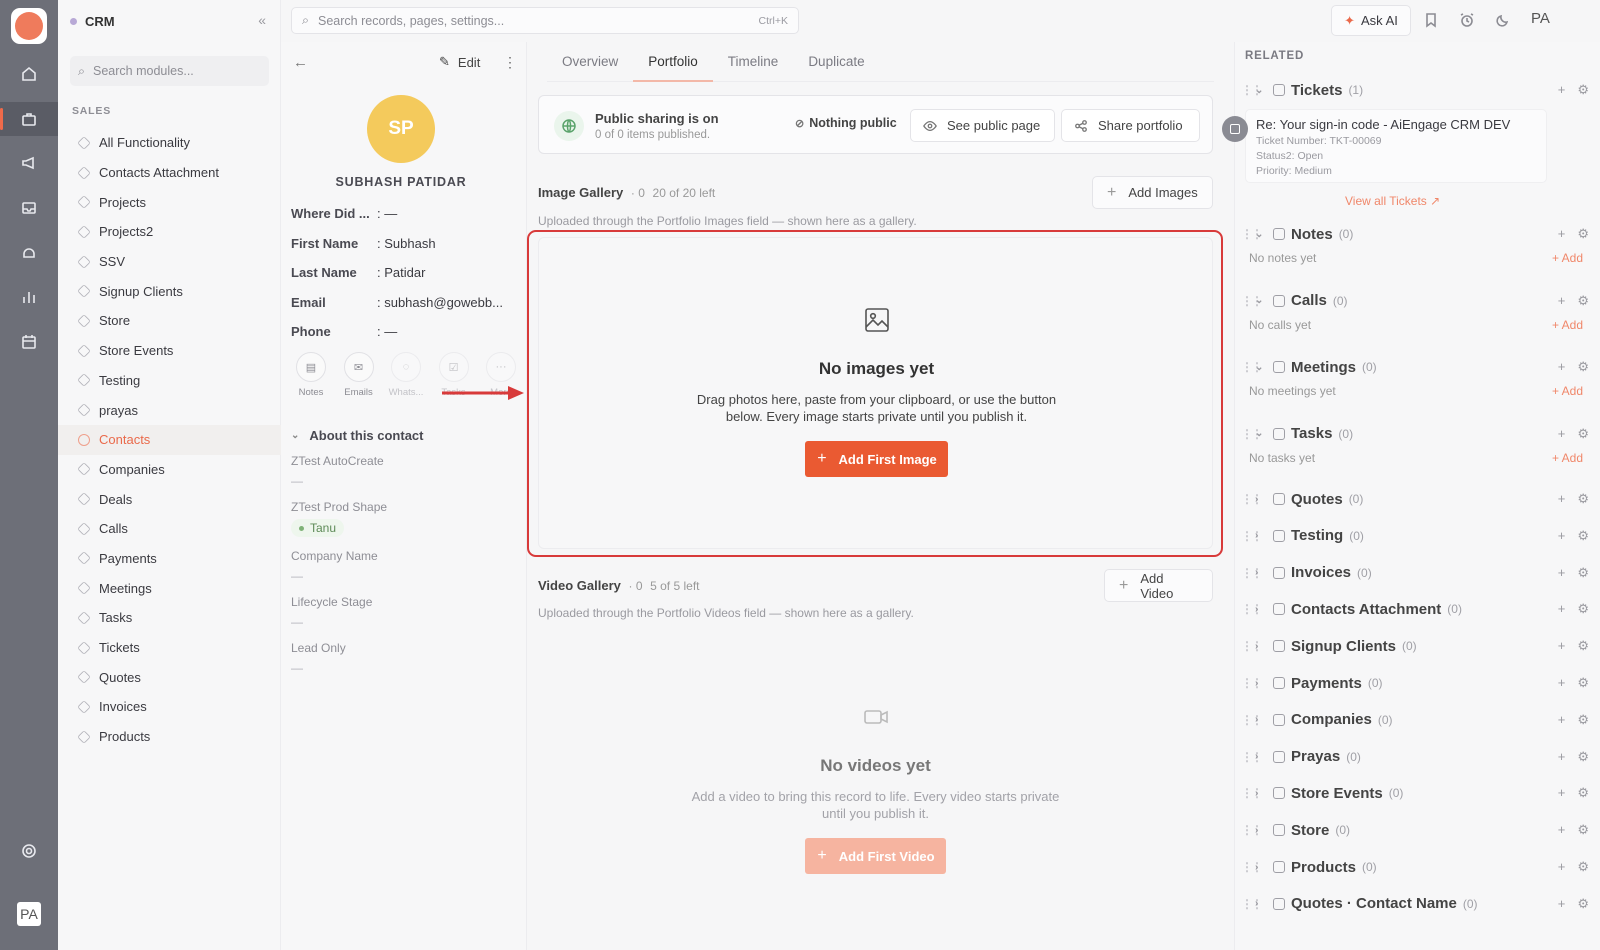 Image resolution: width=1600 pixels, height=950 pixels. Describe the element at coordinates (29, 26) in the screenshot. I see `app-logo` at that location.